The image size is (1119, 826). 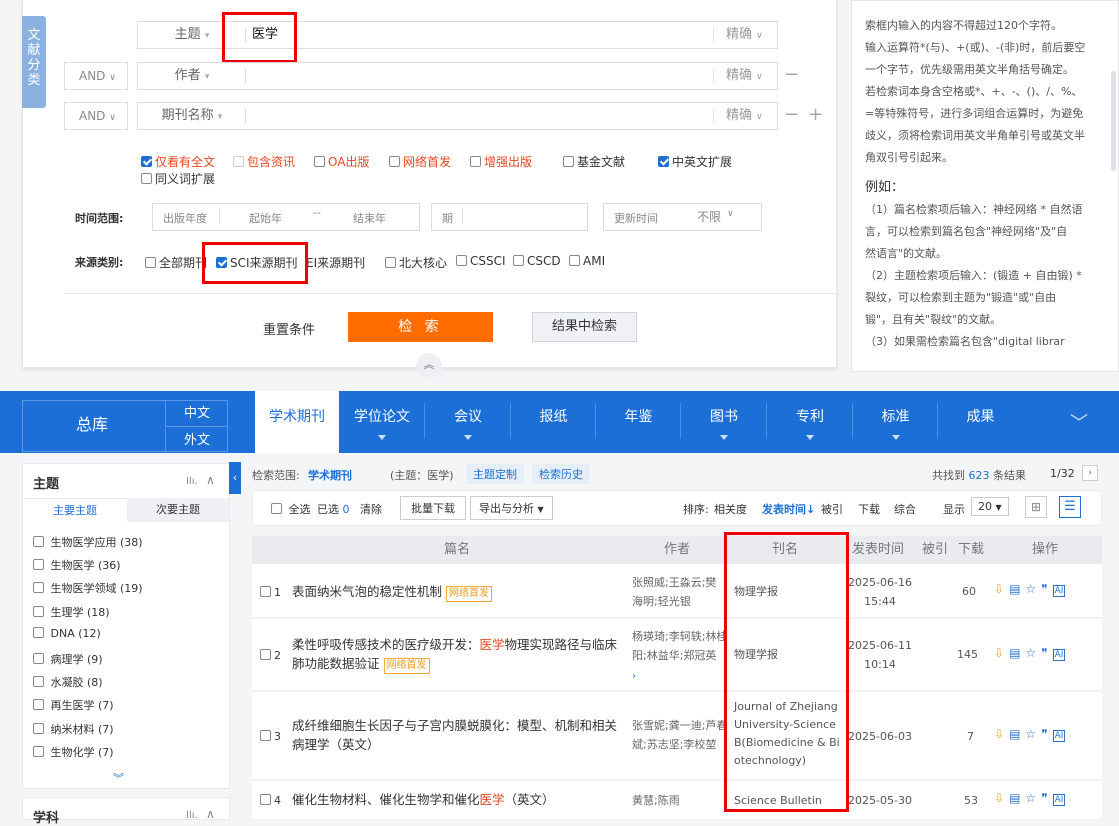 What do you see at coordinates (96, 116) in the screenshot?
I see `logic-select-3: AND ∨` at bounding box center [96, 116].